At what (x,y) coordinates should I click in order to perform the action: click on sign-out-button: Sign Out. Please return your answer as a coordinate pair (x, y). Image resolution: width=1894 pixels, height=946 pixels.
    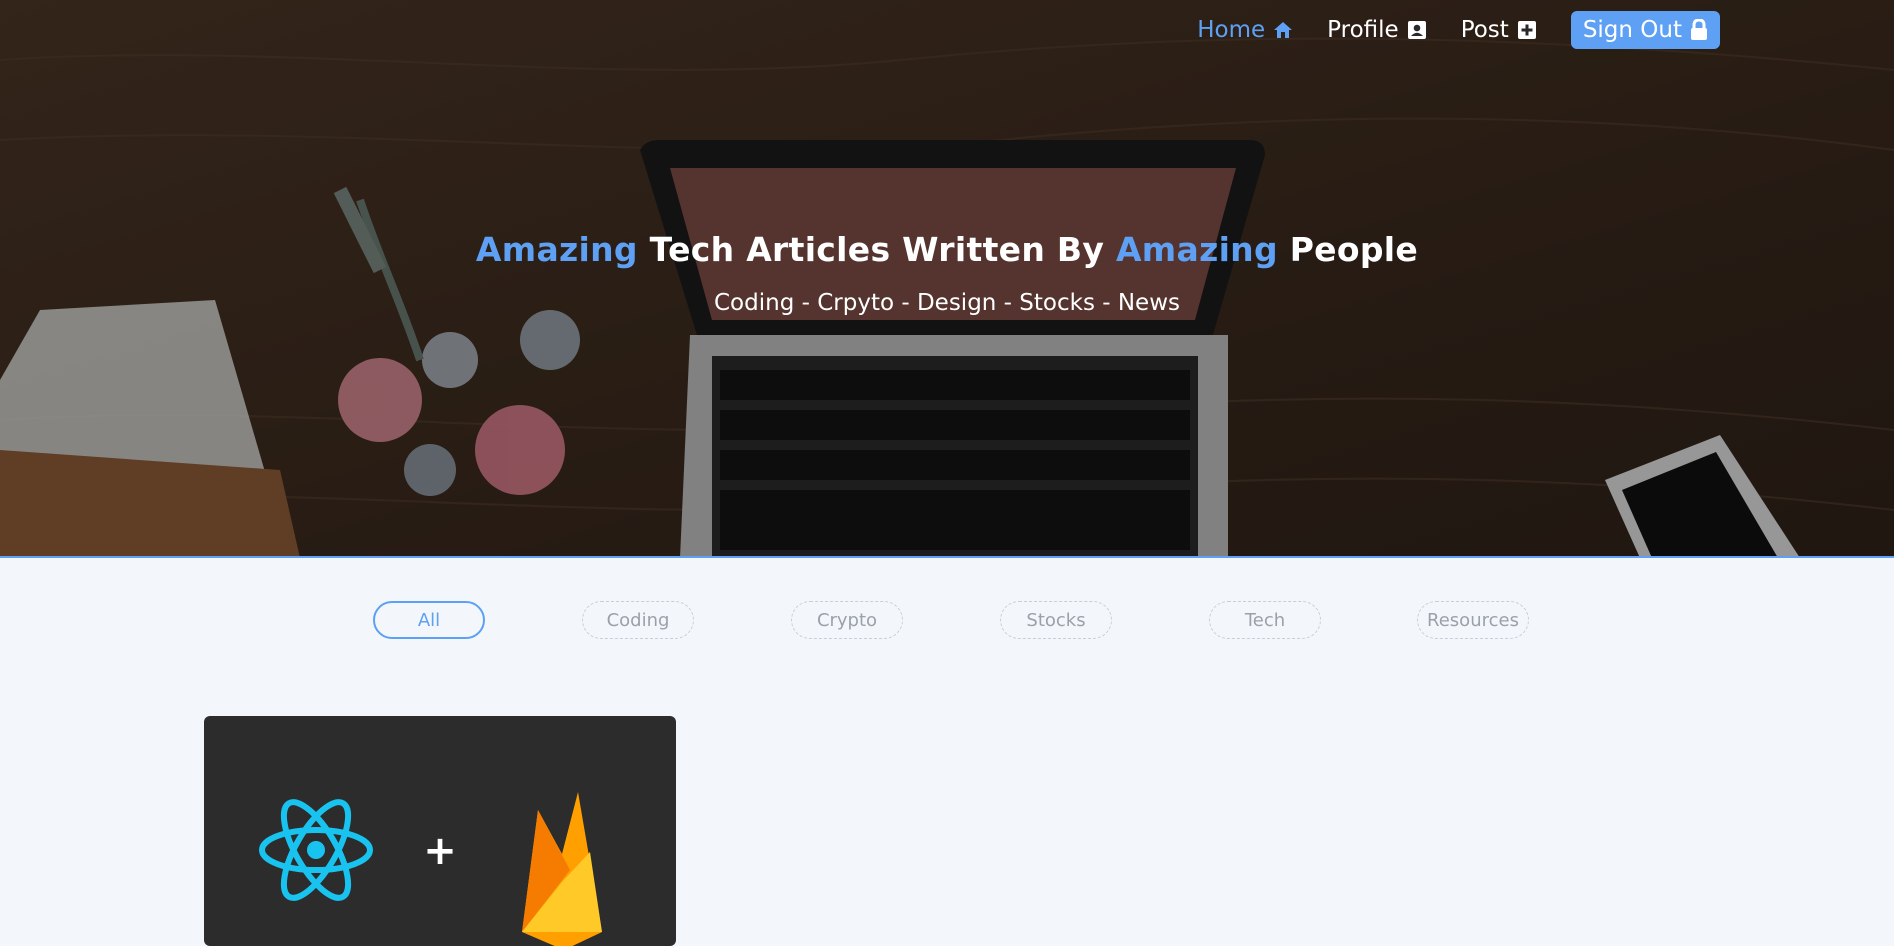
    Looking at the image, I should click on (1645, 30).